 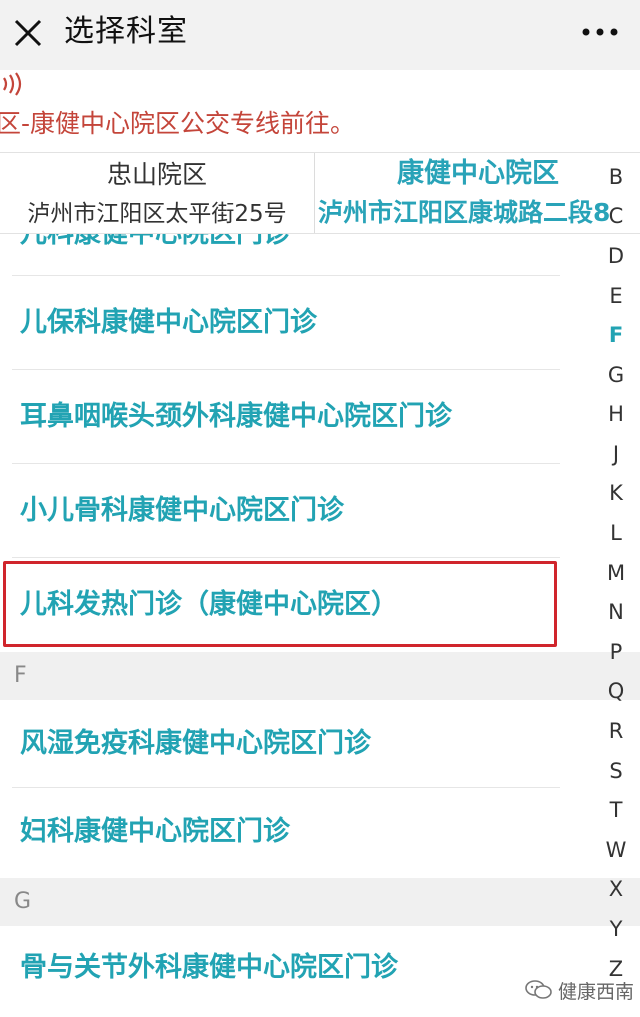 I want to click on index-letter: D, so click(x=616, y=256).